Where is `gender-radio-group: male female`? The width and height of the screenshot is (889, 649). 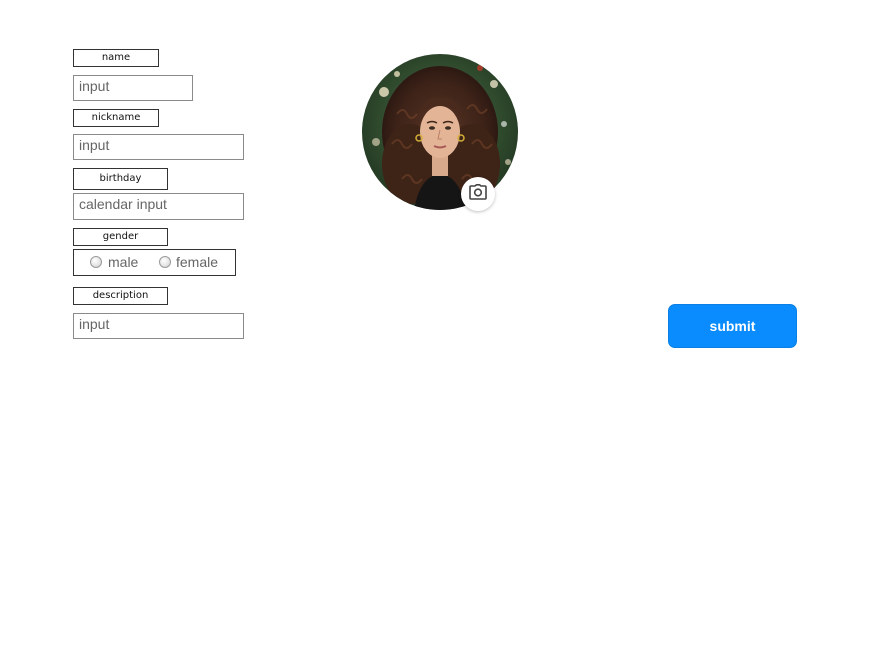
gender-radio-group: male female is located at coordinates (154, 262).